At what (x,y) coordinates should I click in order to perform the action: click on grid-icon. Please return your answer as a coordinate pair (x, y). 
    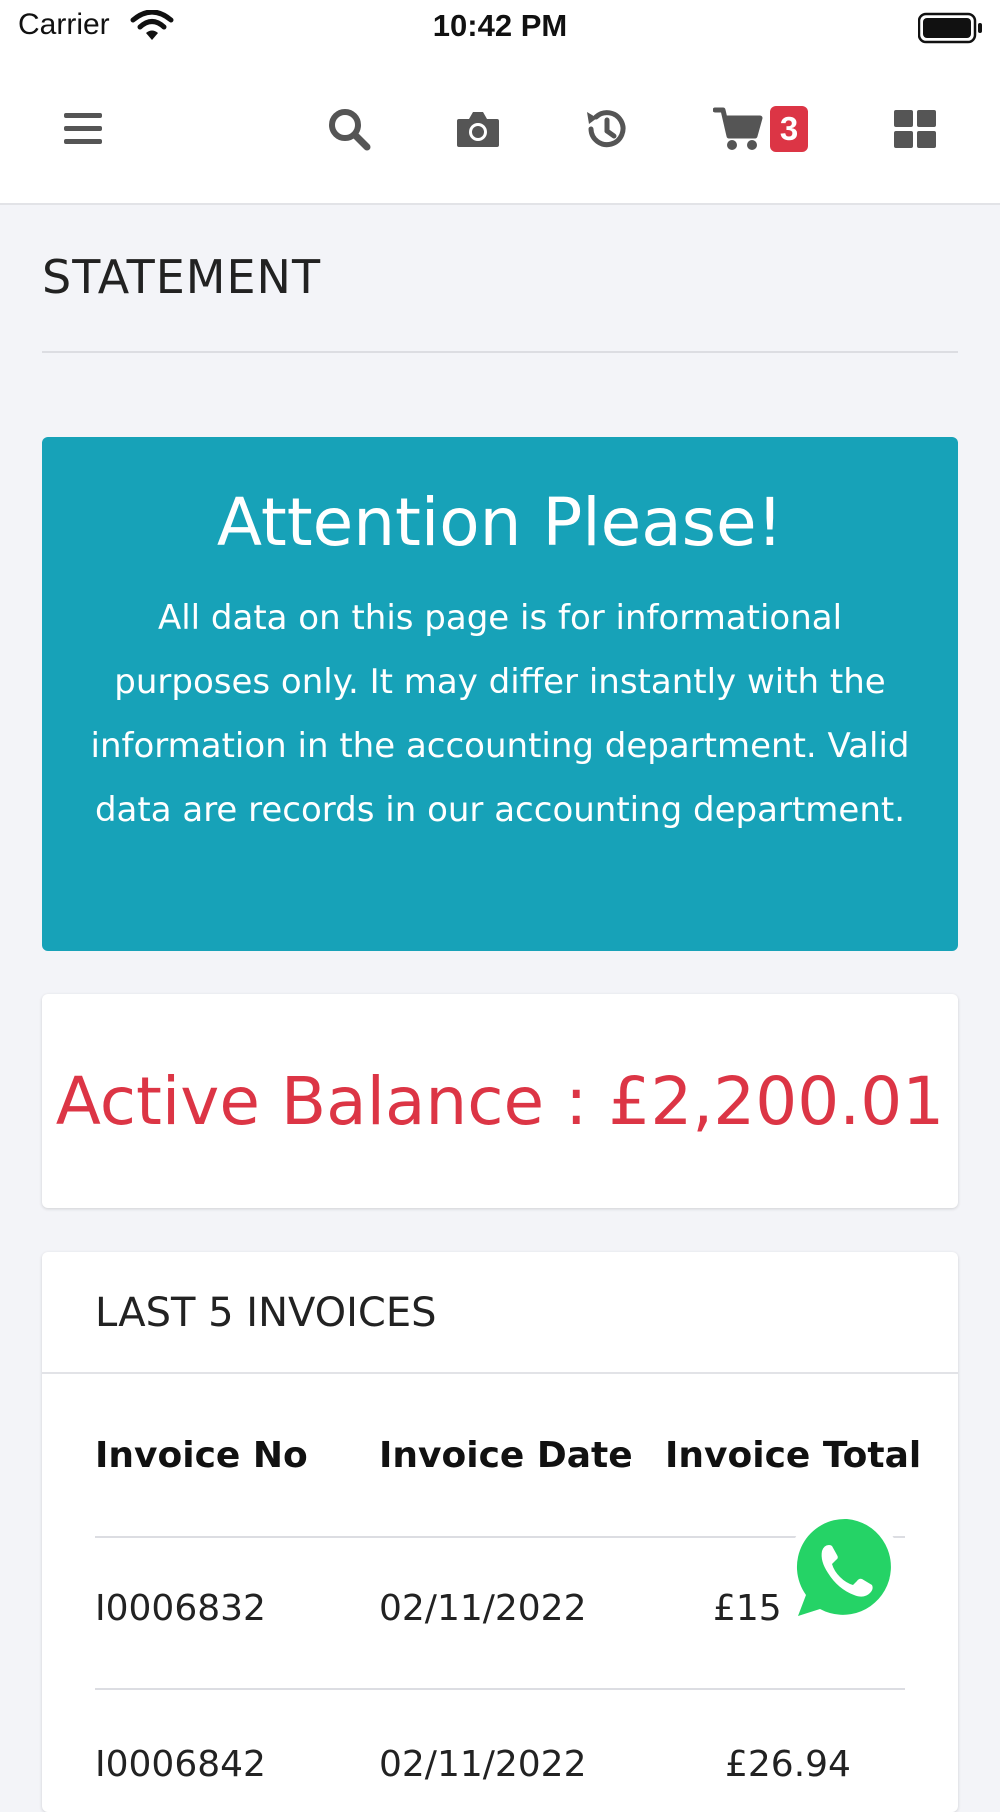
    Looking at the image, I should click on (915, 129).